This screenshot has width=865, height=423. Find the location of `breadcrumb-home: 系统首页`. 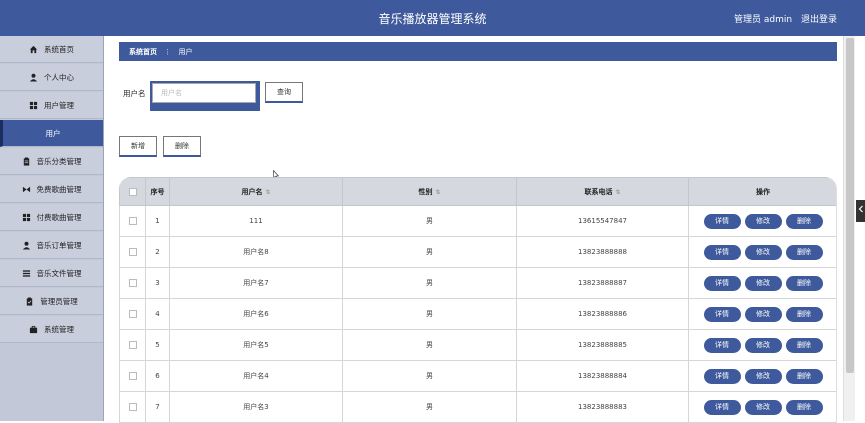

breadcrumb-home: 系统首页 is located at coordinates (143, 52).